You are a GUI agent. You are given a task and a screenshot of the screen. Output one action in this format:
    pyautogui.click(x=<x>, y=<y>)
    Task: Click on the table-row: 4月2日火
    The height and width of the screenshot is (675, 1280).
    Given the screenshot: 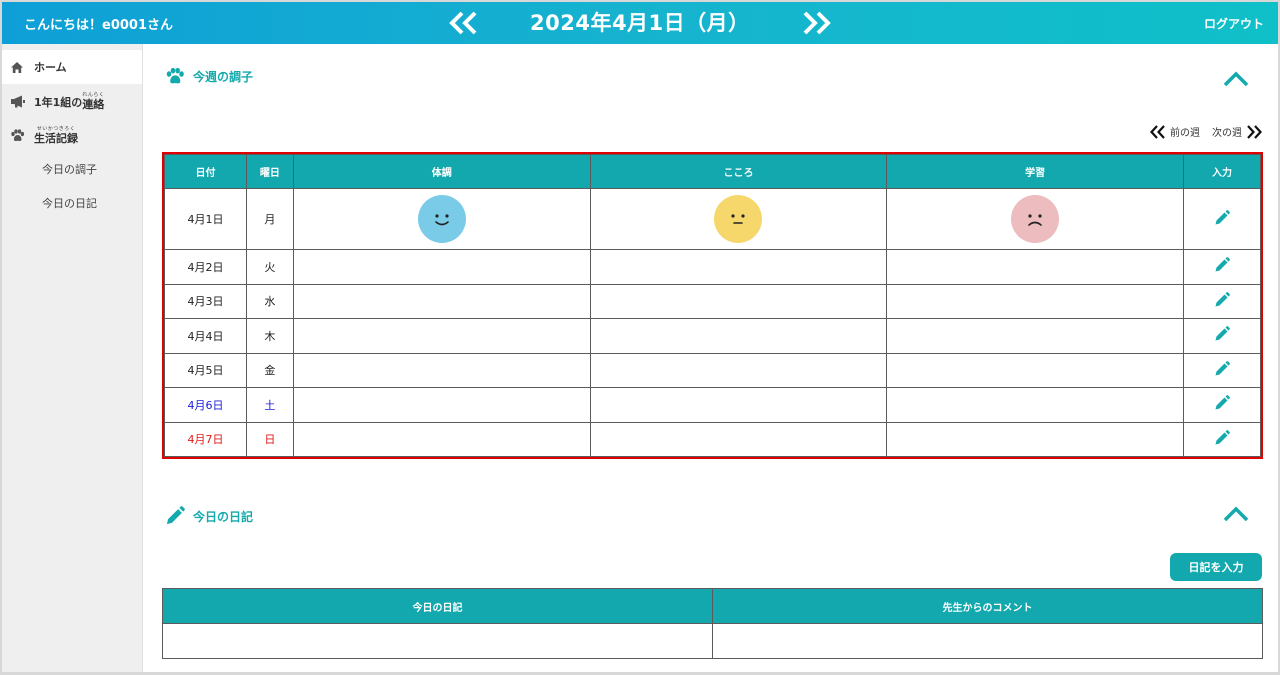 What is the action you would take?
    pyautogui.click(x=712, y=267)
    